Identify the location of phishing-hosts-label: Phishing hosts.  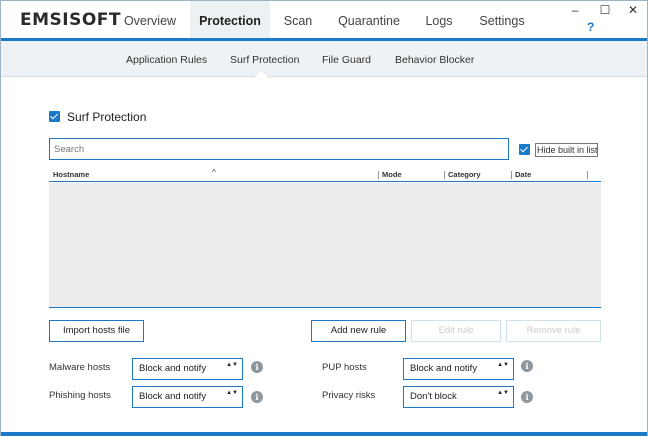
(80, 395).